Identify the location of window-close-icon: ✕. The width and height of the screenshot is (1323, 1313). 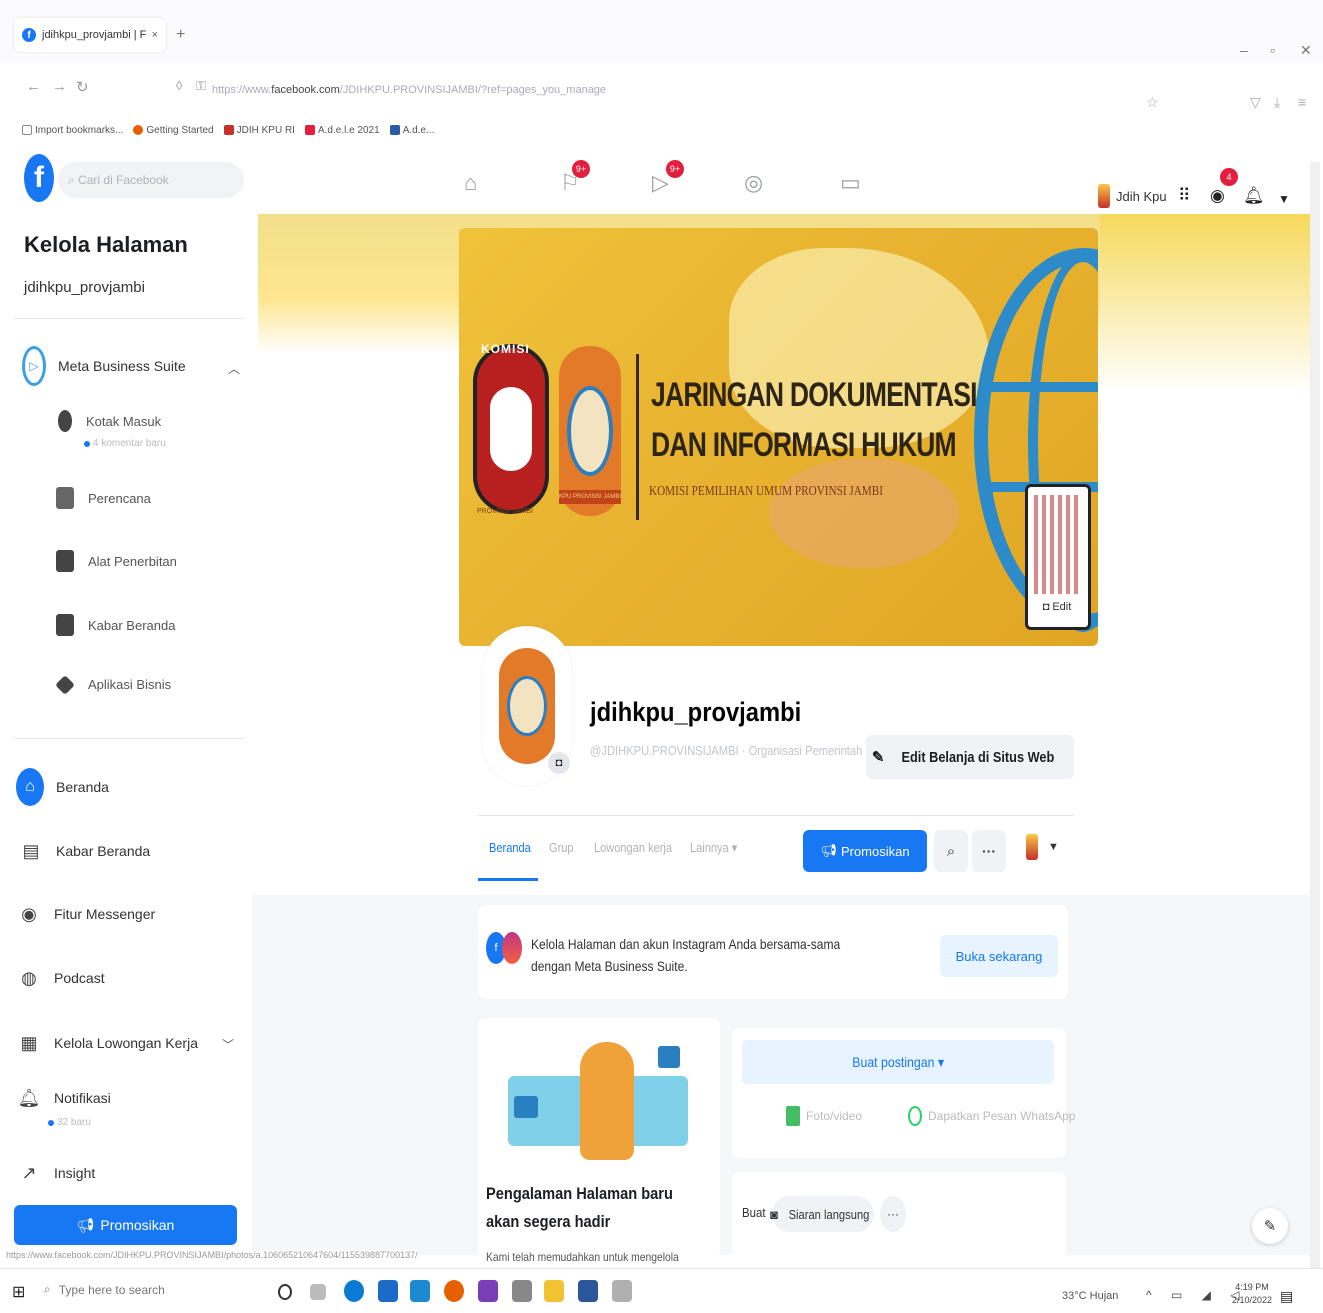
(1306, 50).